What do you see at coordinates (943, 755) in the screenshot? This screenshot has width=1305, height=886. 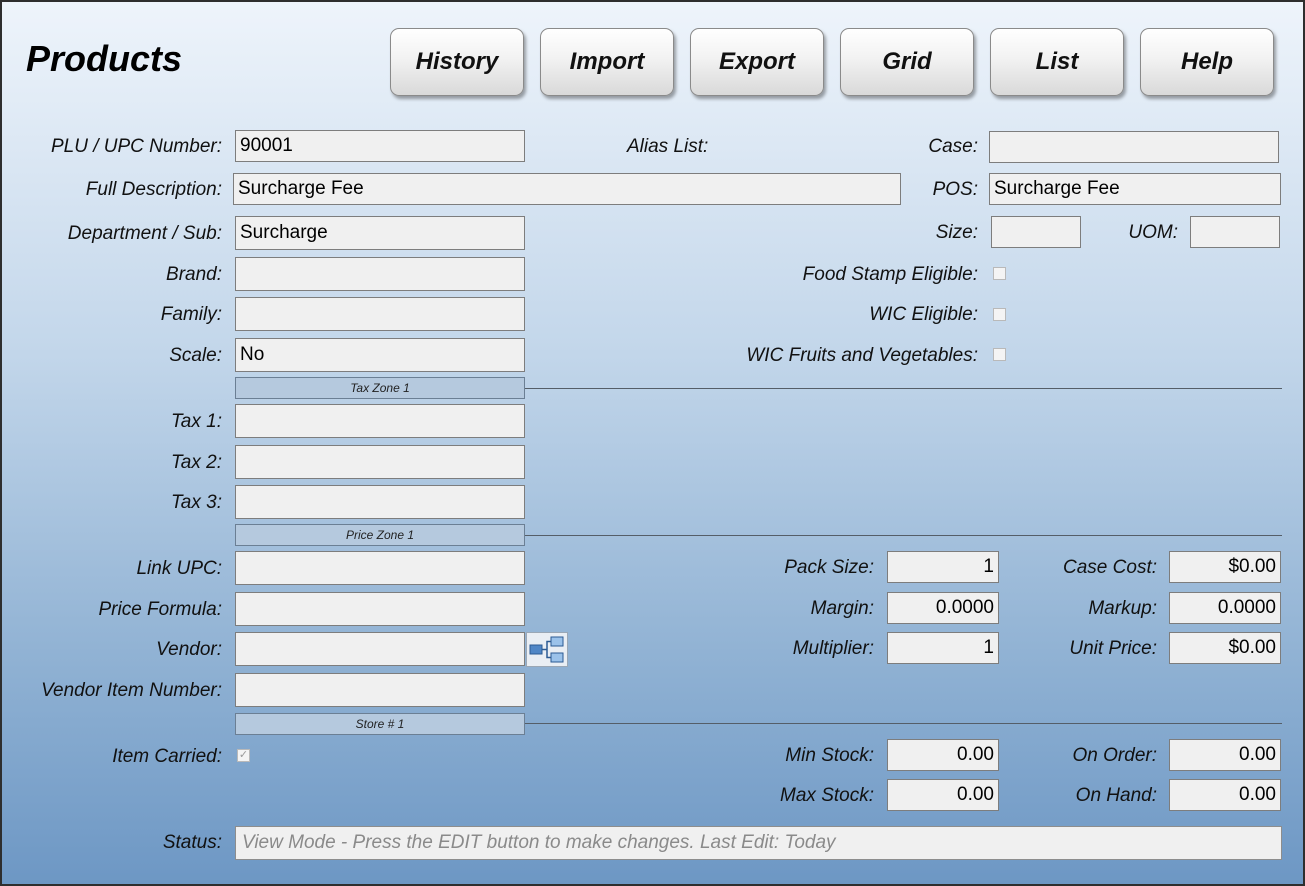 I see `min-stock-field: 0.00` at bounding box center [943, 755].